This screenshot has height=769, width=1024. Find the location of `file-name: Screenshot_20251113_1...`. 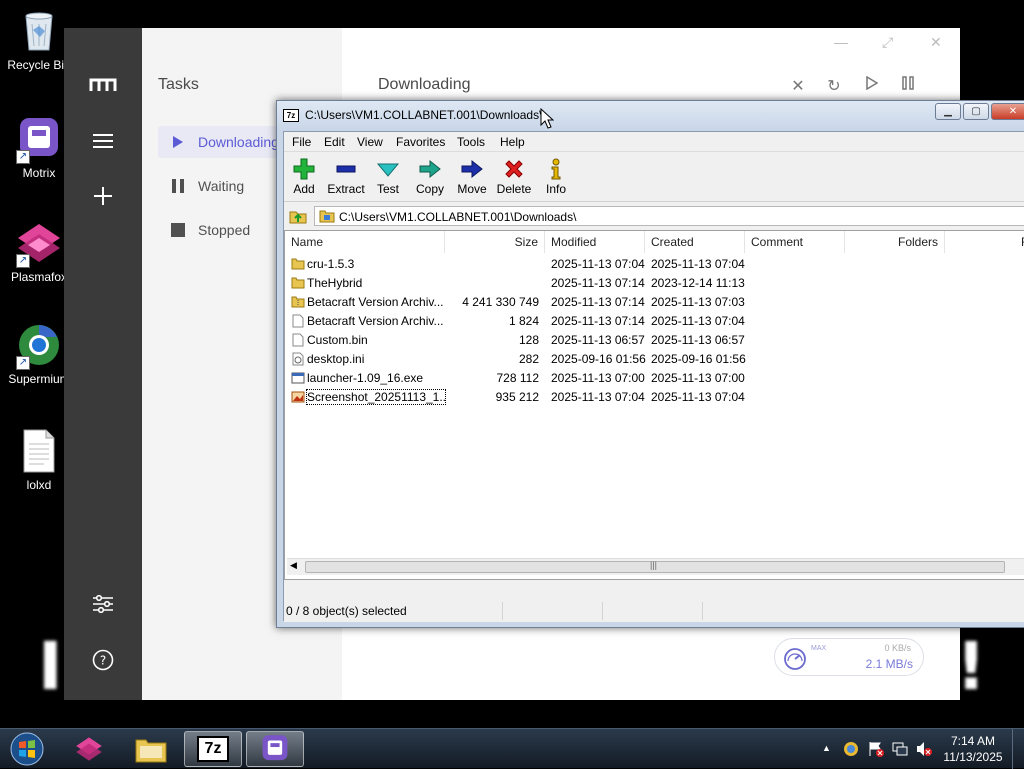

file-name: Screenshot_20251113_1... is located at coordinates (376, 397).